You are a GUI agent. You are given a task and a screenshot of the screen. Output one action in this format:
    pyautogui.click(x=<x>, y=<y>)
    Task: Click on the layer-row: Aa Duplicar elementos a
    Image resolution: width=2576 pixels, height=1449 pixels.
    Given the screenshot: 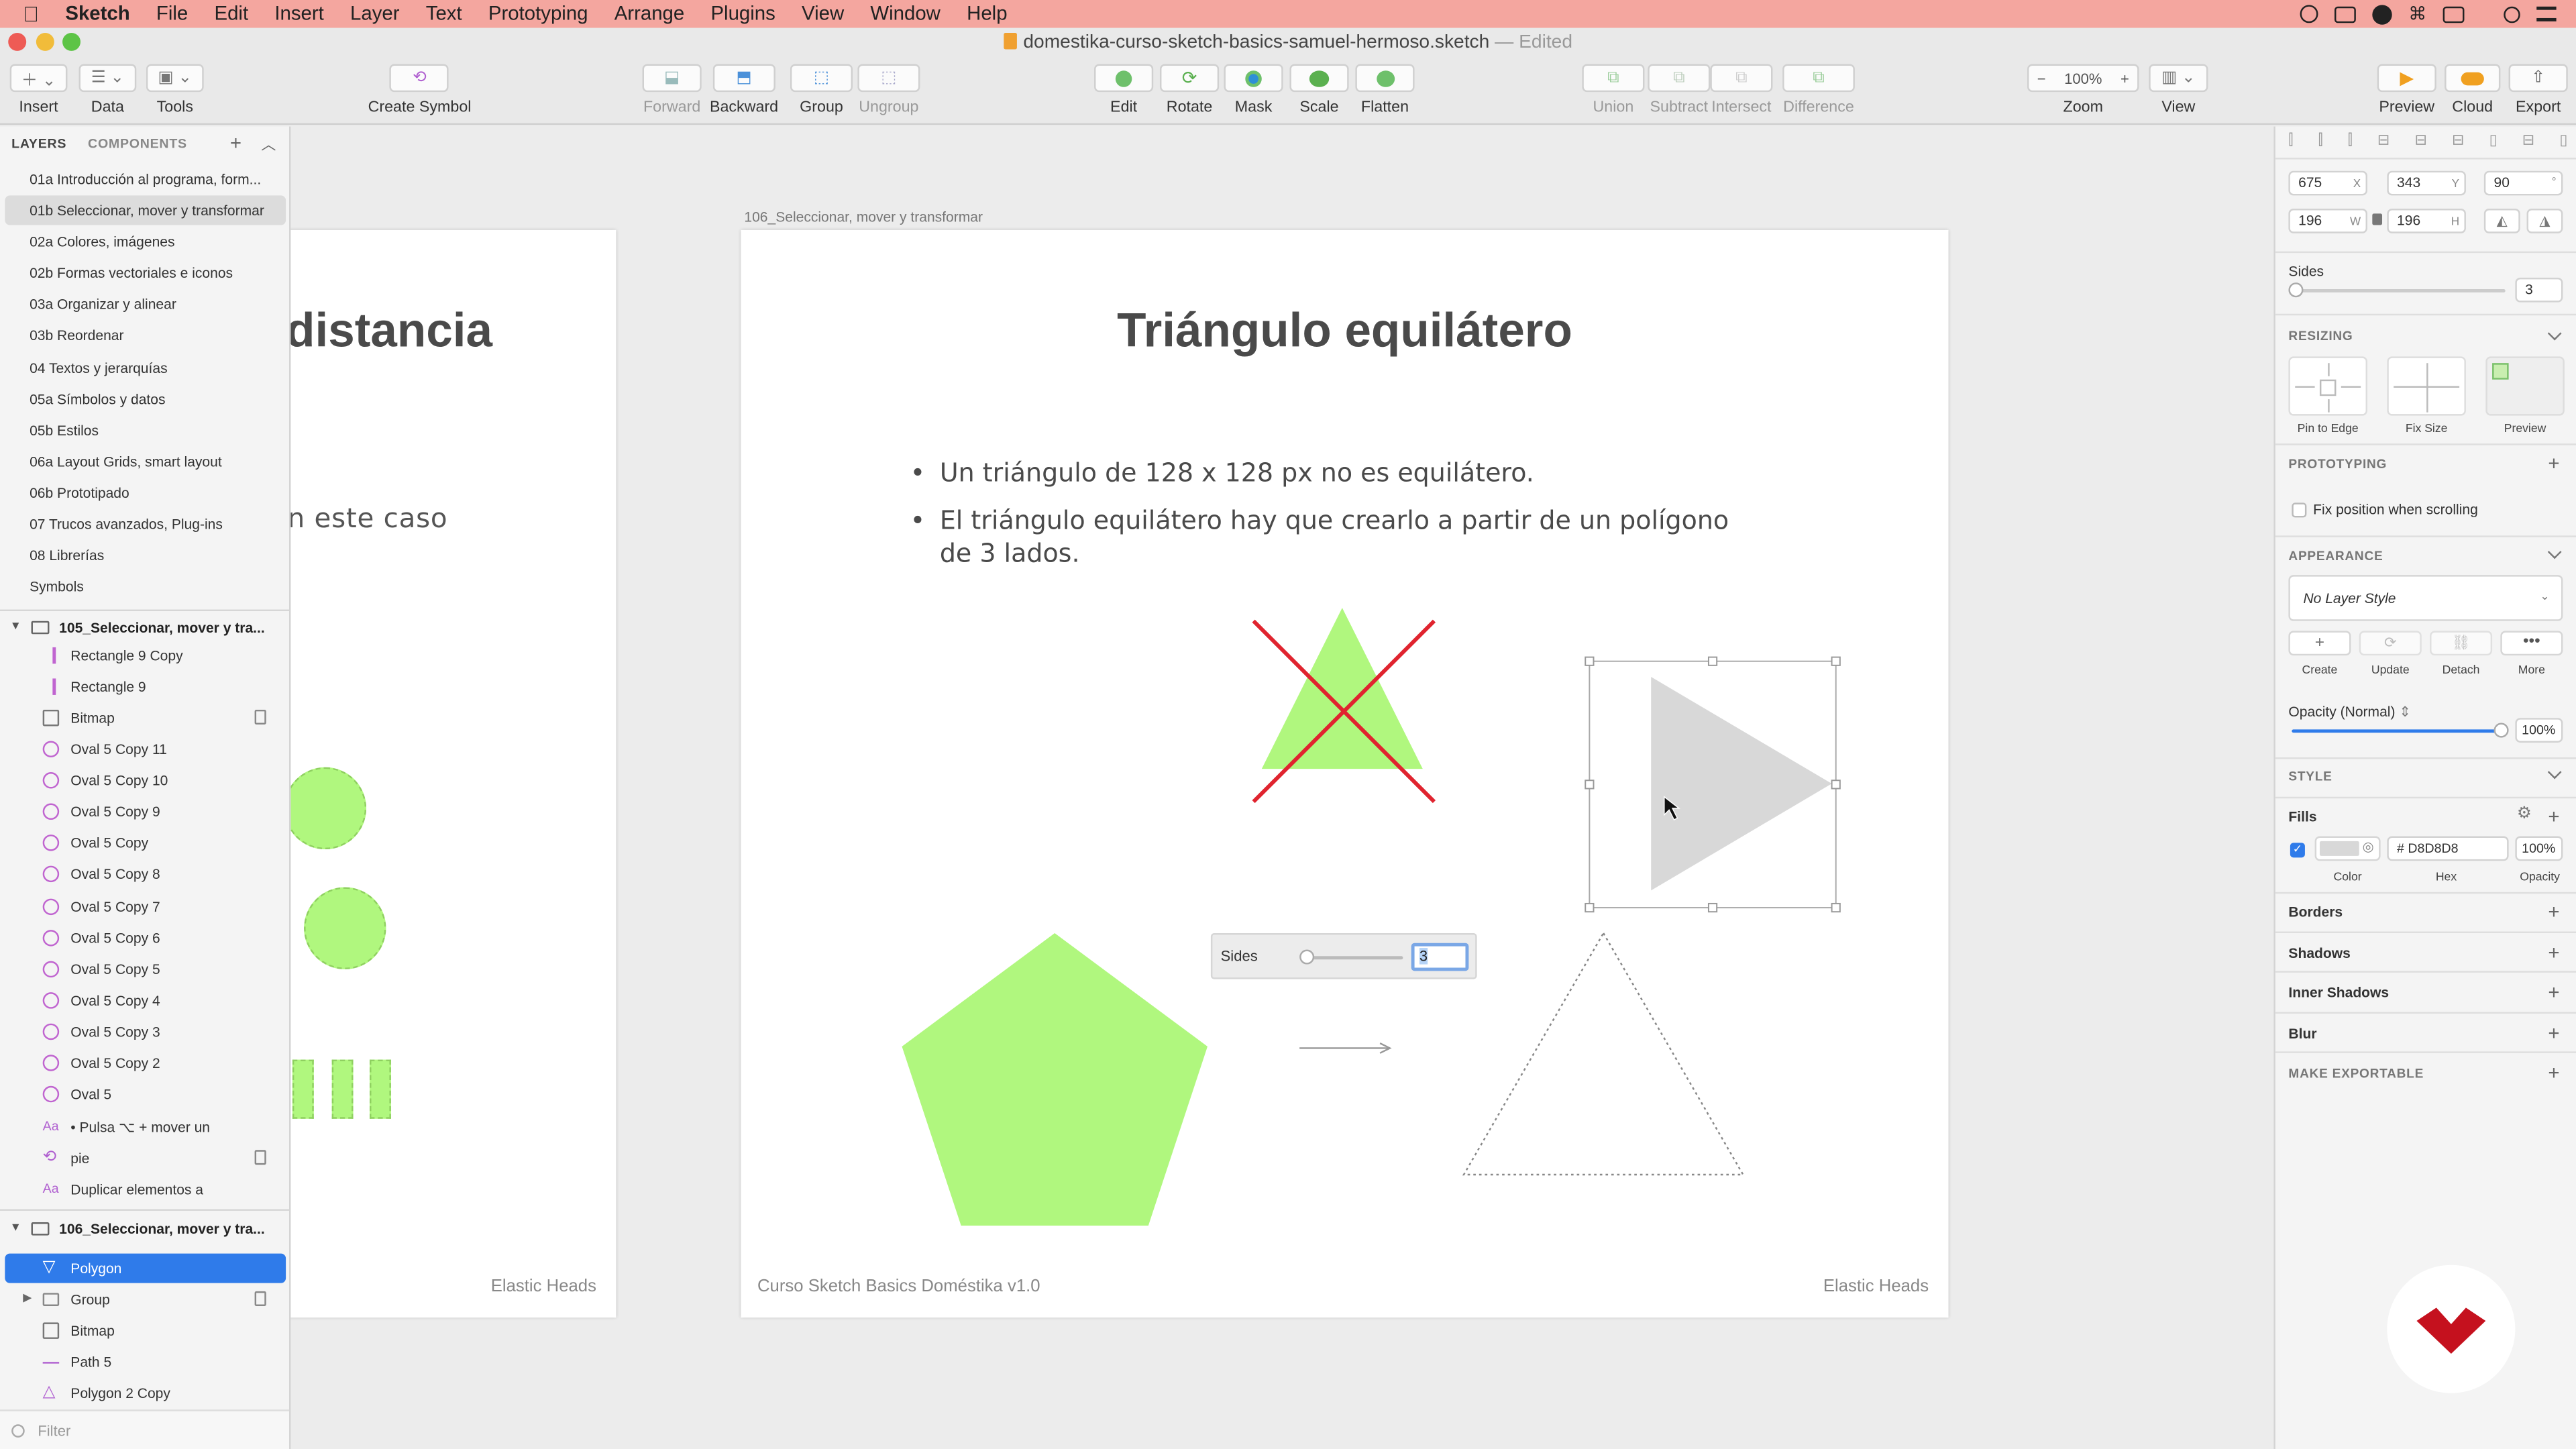 What is the action you would take?
    pyautogui.click(x=145, y=1189)
    